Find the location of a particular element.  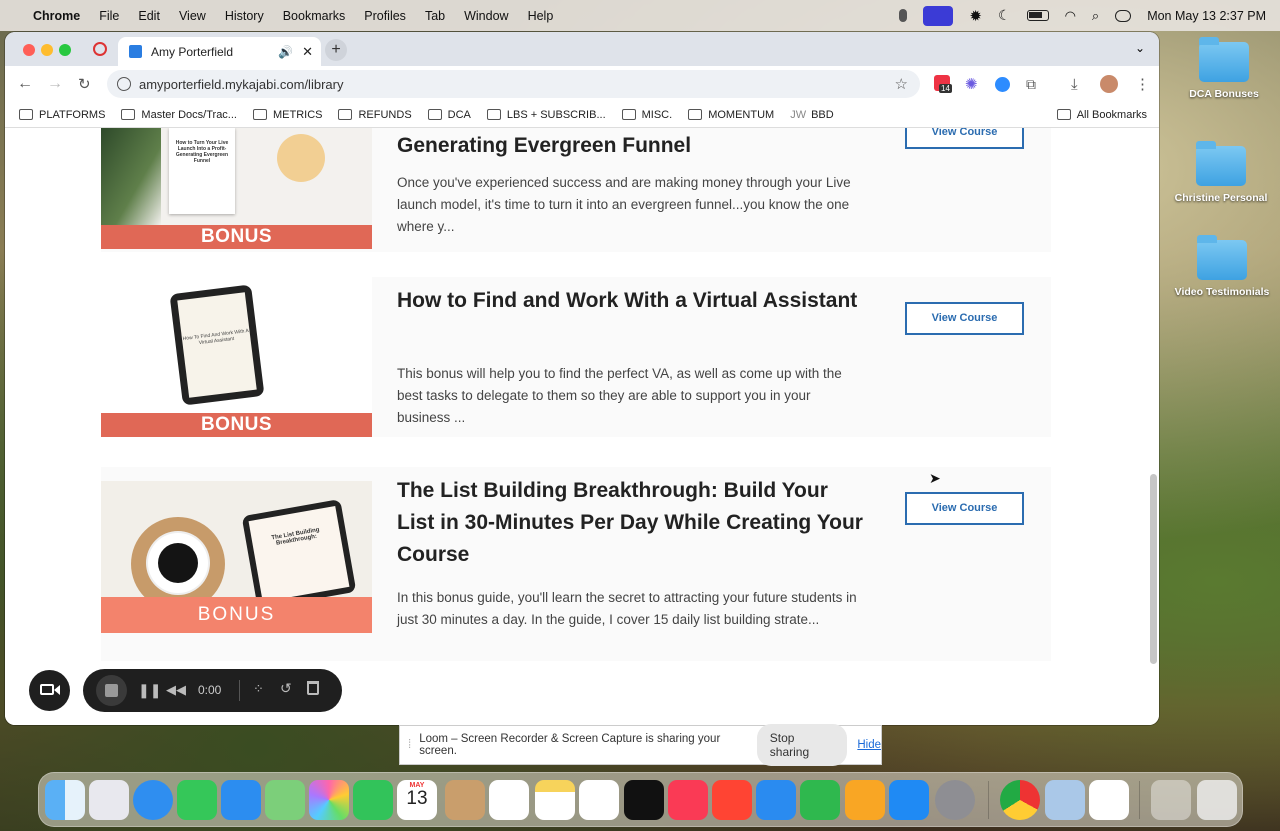

menu-view: View is located at coordinates (192, 16).